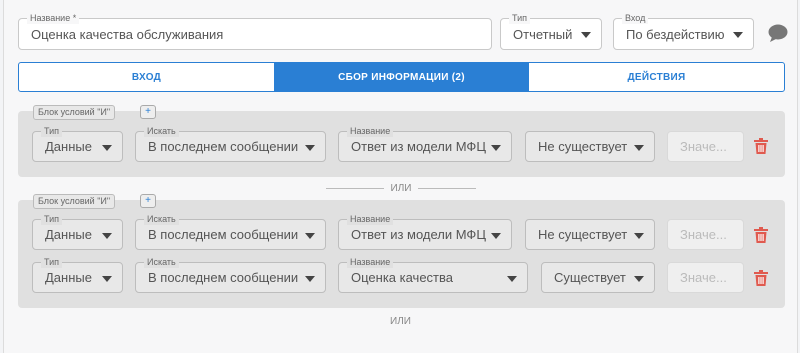 This screenshot has width=800, height=353. I want to click on separator-text: ИЛИ, so click(401, 188).